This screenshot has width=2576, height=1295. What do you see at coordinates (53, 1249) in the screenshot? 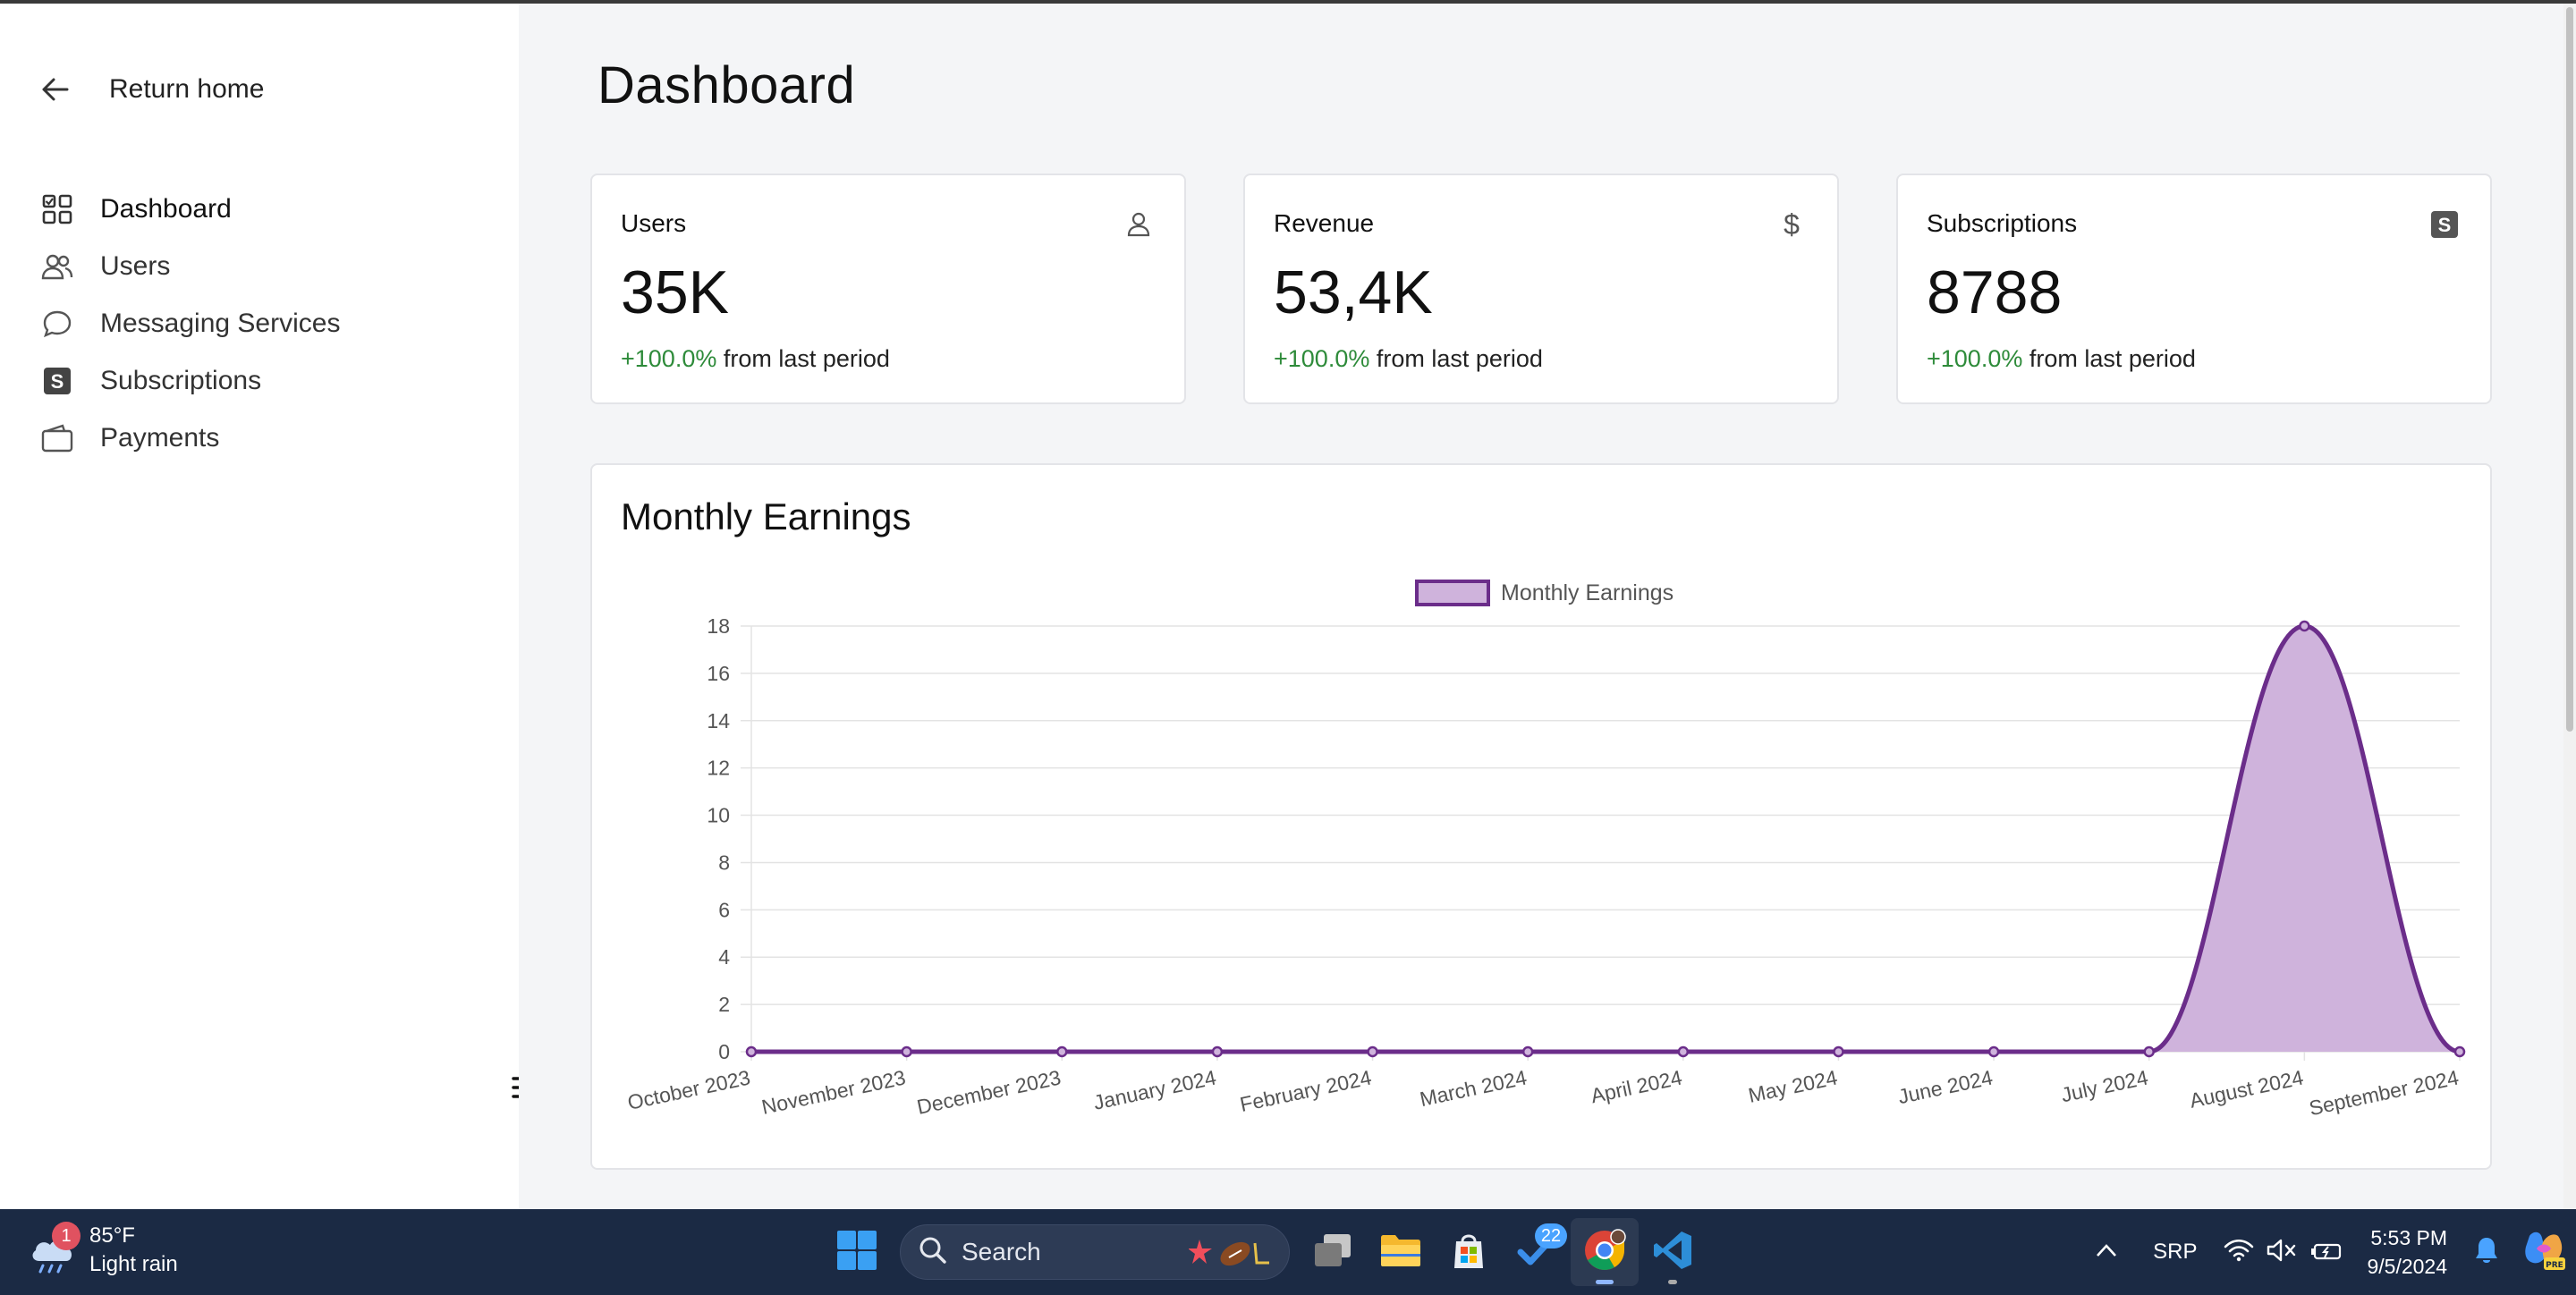
I see `rain-cloud-icon: 1` at bounding box center [53, 1249].